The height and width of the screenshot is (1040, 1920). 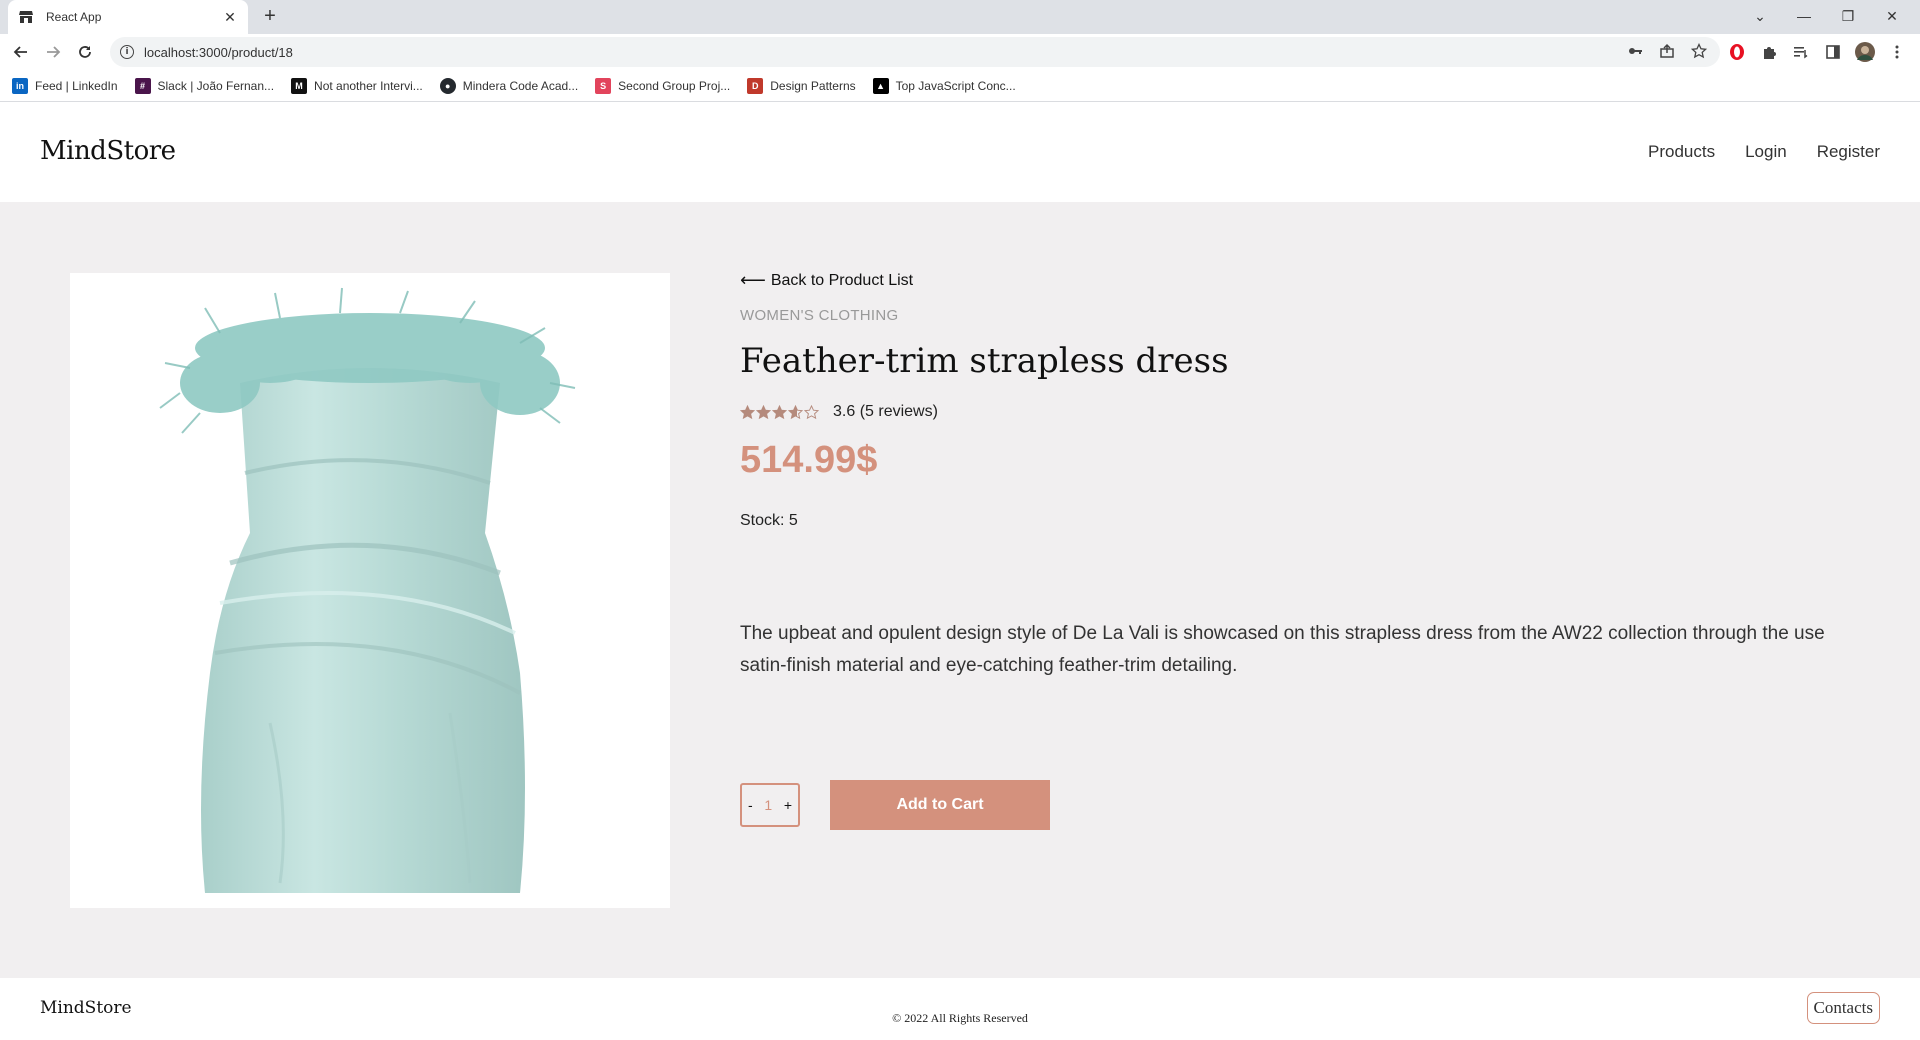 What do you see at coordinates (755, 85) in the screenshot?
I see `design-patterns-icon: D` at bounding box center [755, 85].